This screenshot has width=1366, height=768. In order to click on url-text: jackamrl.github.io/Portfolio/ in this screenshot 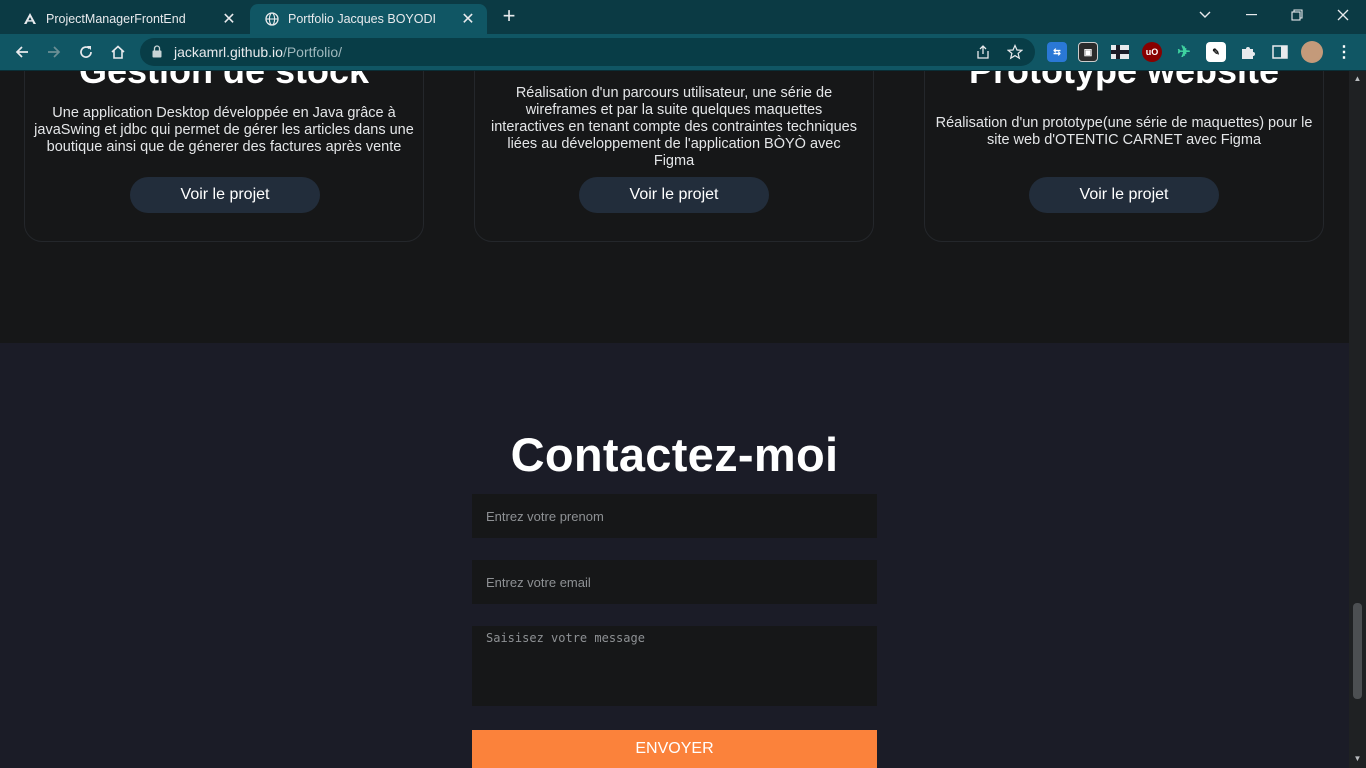, I will do `click(258, 52)`.